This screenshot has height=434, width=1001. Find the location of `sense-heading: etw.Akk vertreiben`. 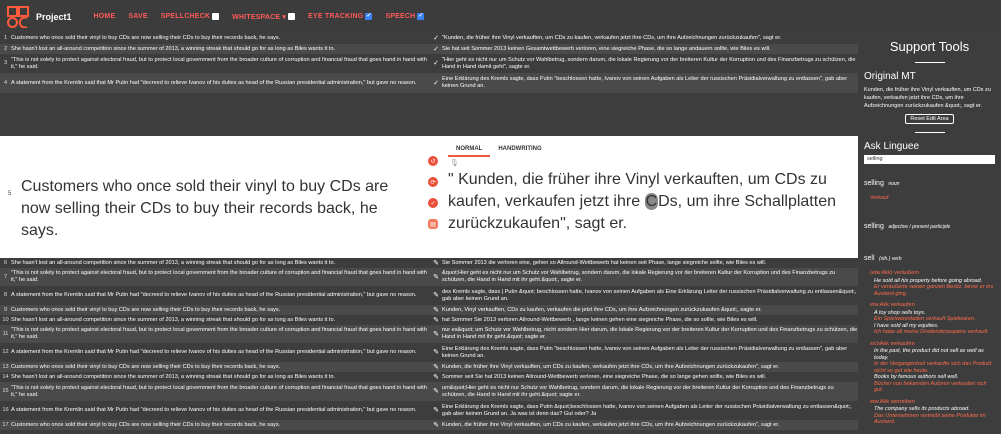

sense-heading: etw.Akk vertreiben is located at coordinates (932, 402).